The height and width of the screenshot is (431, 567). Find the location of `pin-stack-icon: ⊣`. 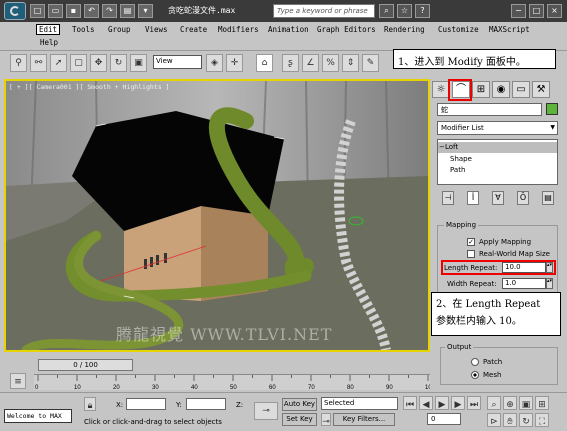

pin-stack-icon: ⊣ is located at coordinates (448, 198).